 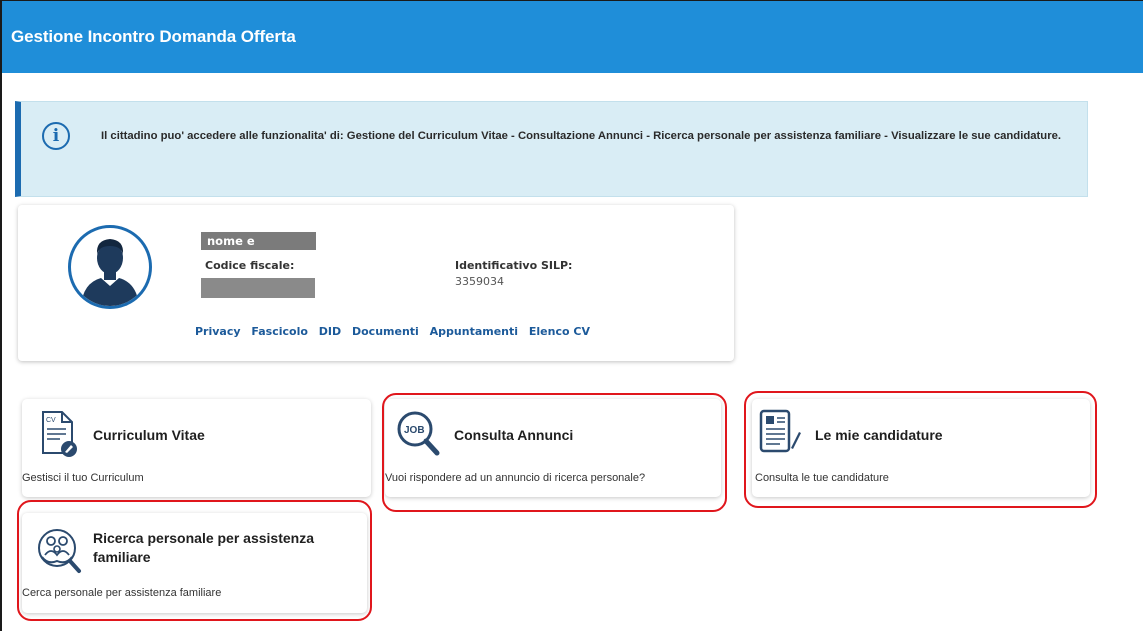 I want to click on link-did: DID, so click(x=330, y=331).